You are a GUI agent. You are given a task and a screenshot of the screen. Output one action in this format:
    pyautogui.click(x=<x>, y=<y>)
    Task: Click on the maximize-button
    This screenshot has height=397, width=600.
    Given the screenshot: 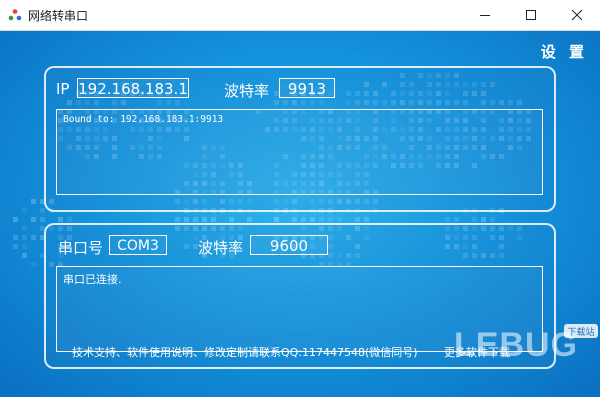 What is the action you would take?
    pyautogui.click(x=531, y=15)
    